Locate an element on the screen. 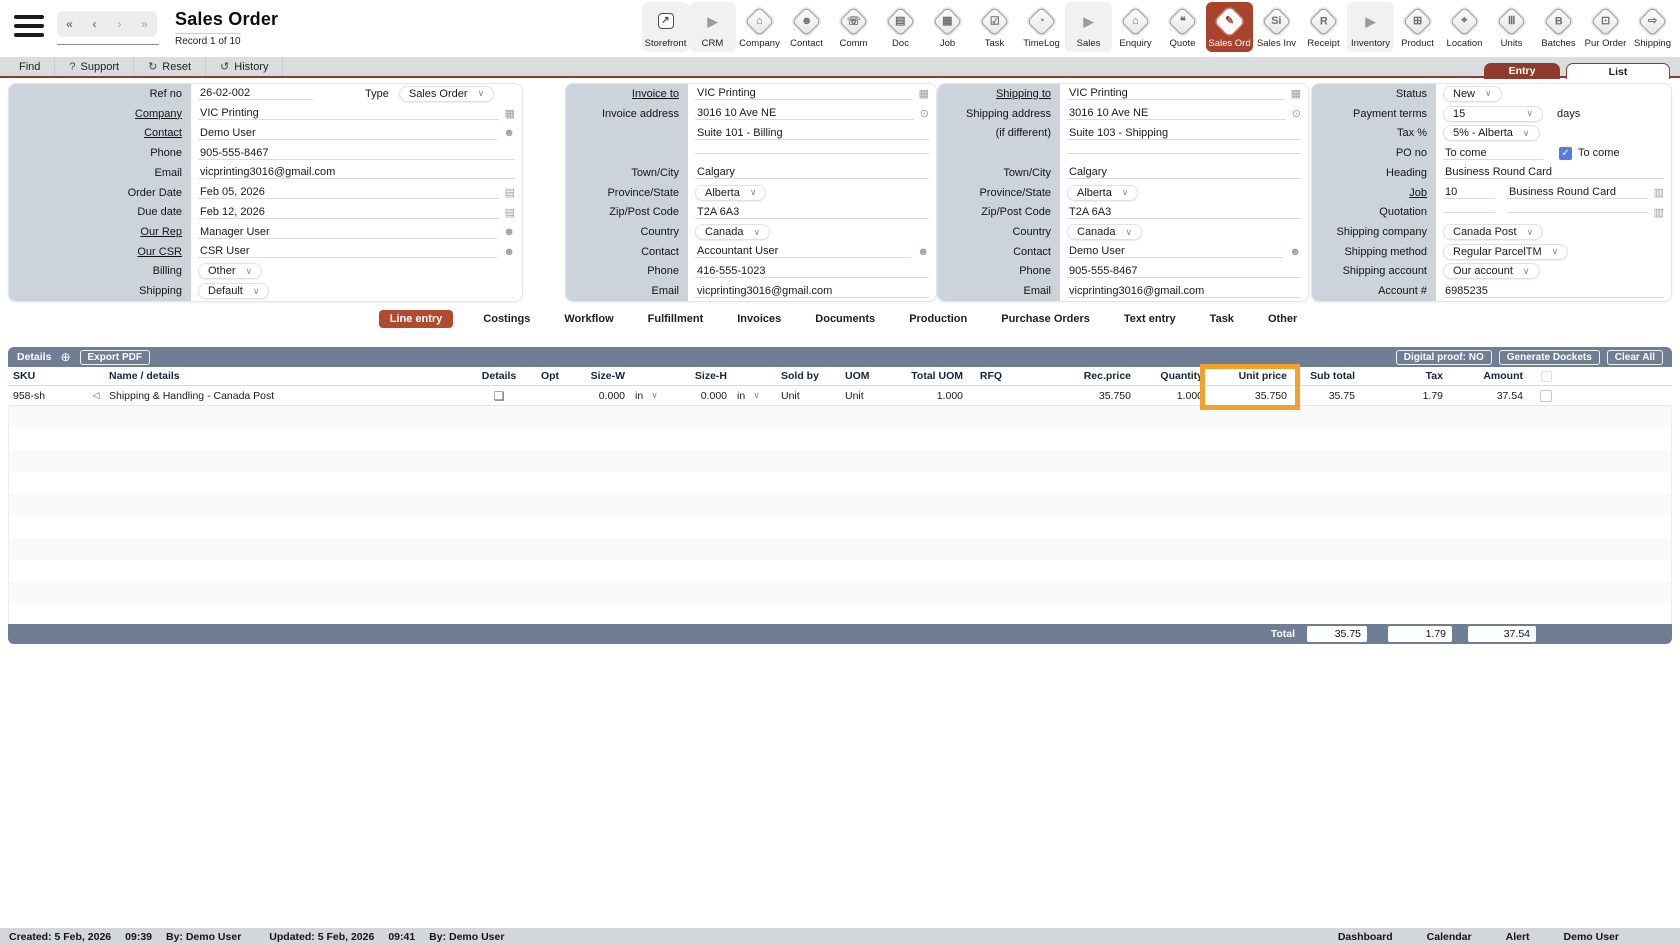  type-select: Sales Order ∨ is located at coordinates (446, 93).